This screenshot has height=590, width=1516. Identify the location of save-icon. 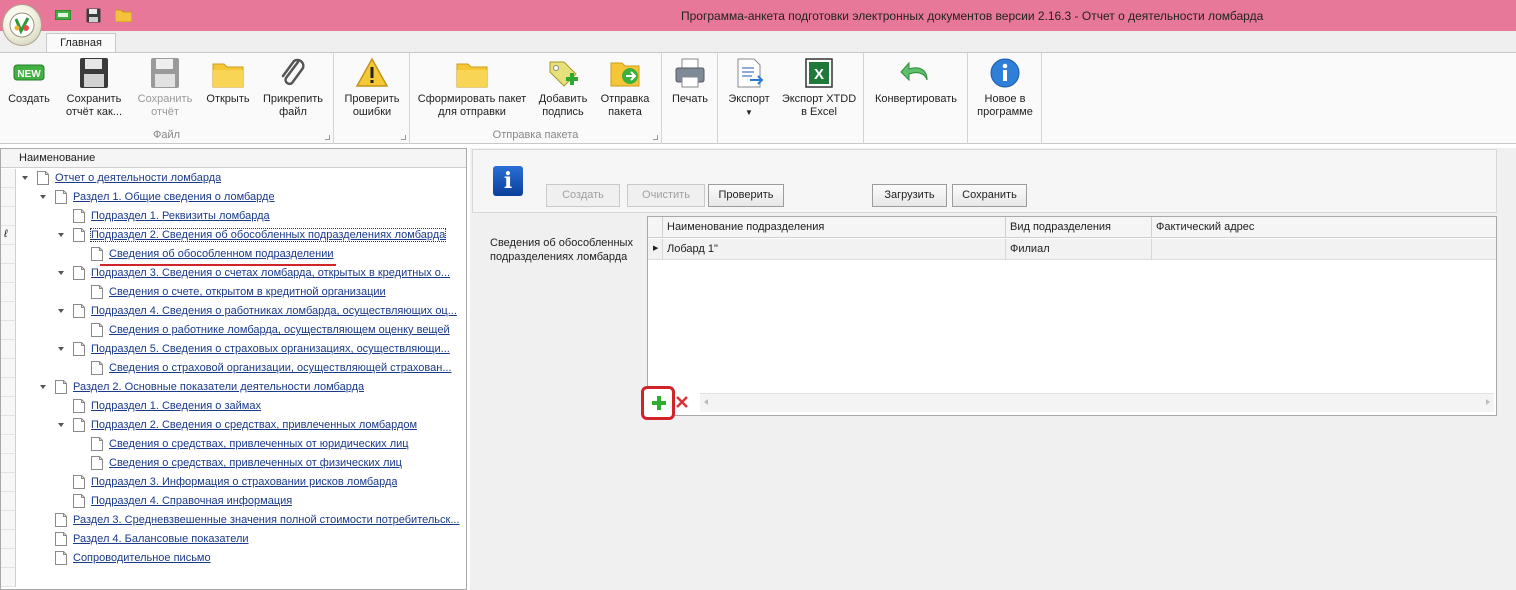
(93, 15).